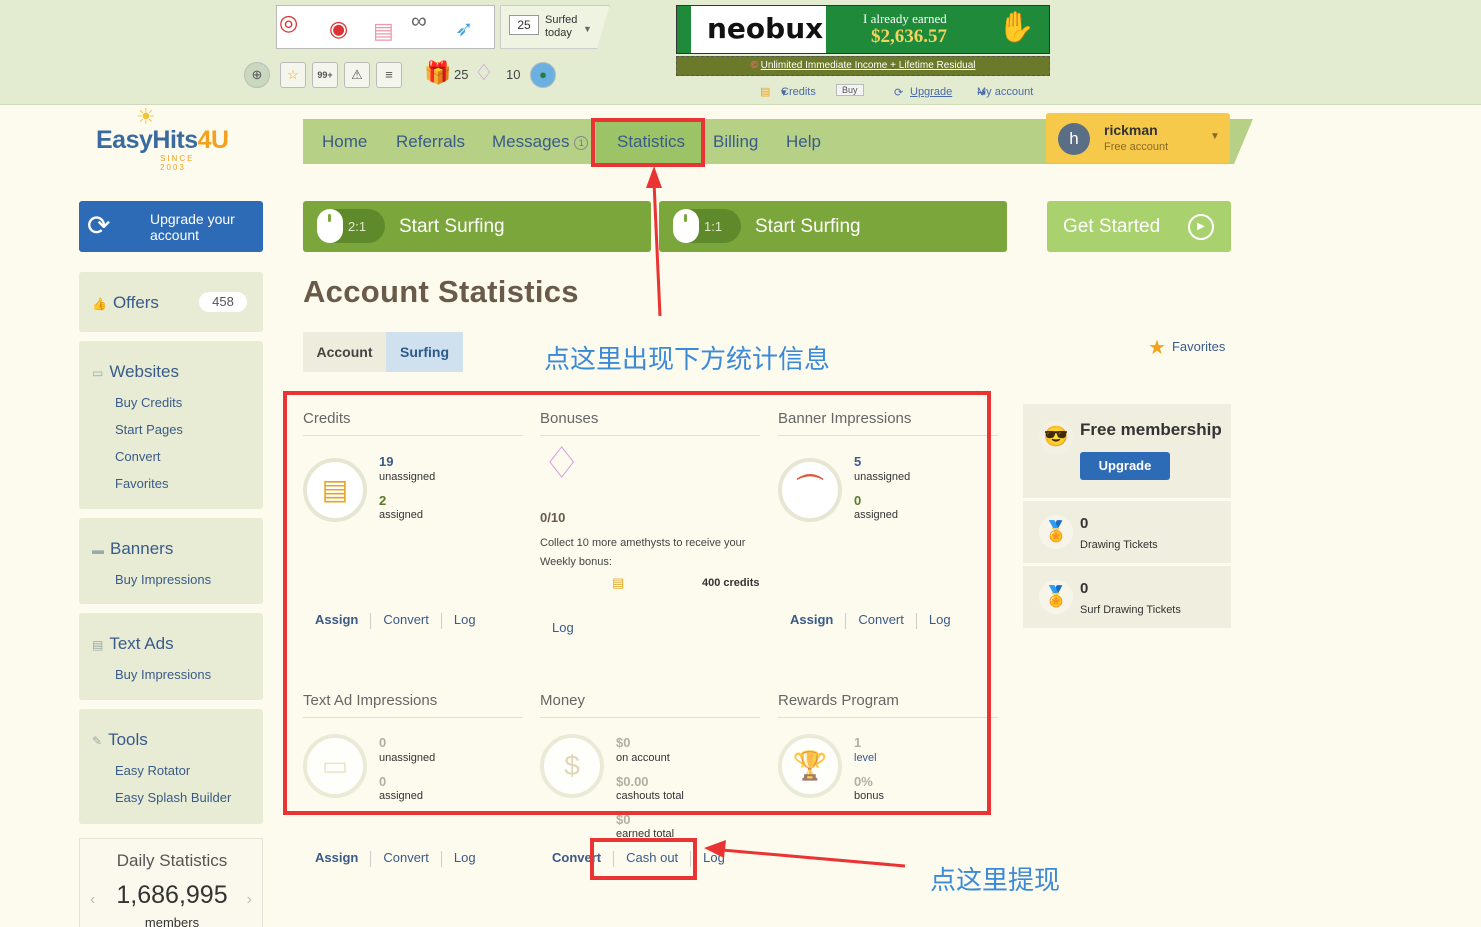  Describe the element at coordinates (687, 360) in the screenshot. I see `annotation-note-top: 点这里出现下方统计信息` at that location.